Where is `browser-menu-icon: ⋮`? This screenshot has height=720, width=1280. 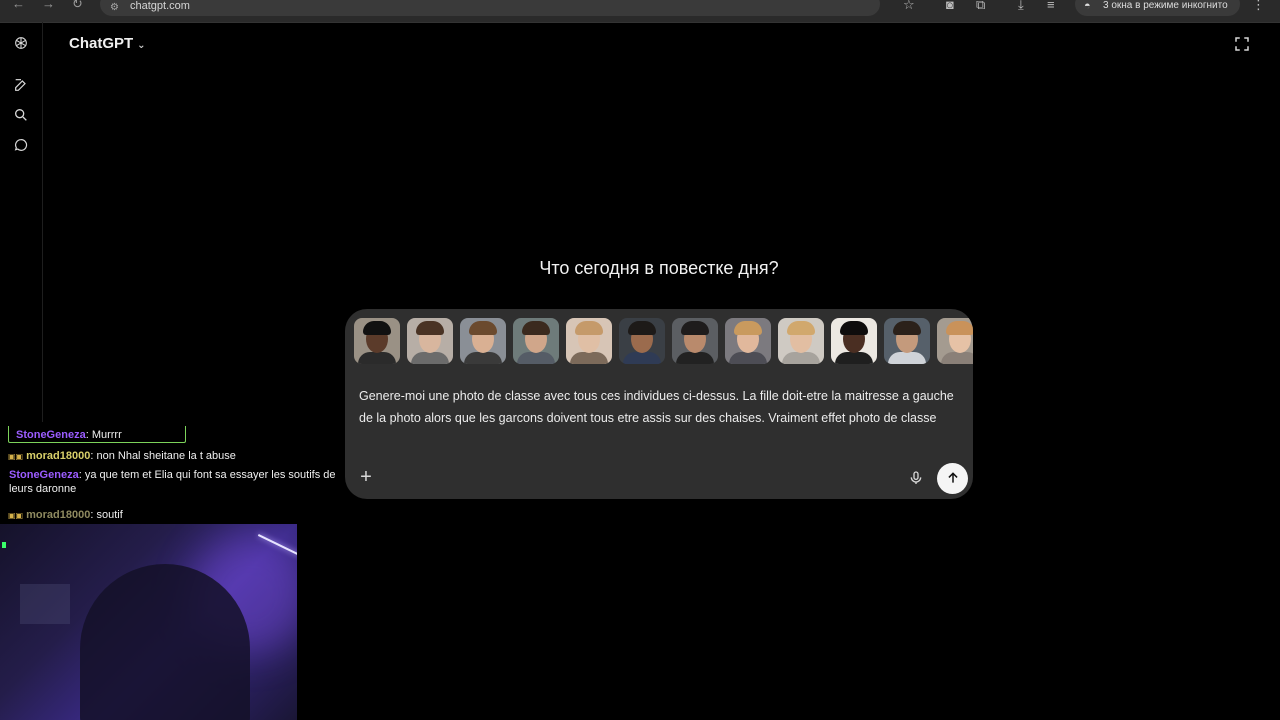 browser-menu-icon: ⋮ is located at coordinates (1258, 6).